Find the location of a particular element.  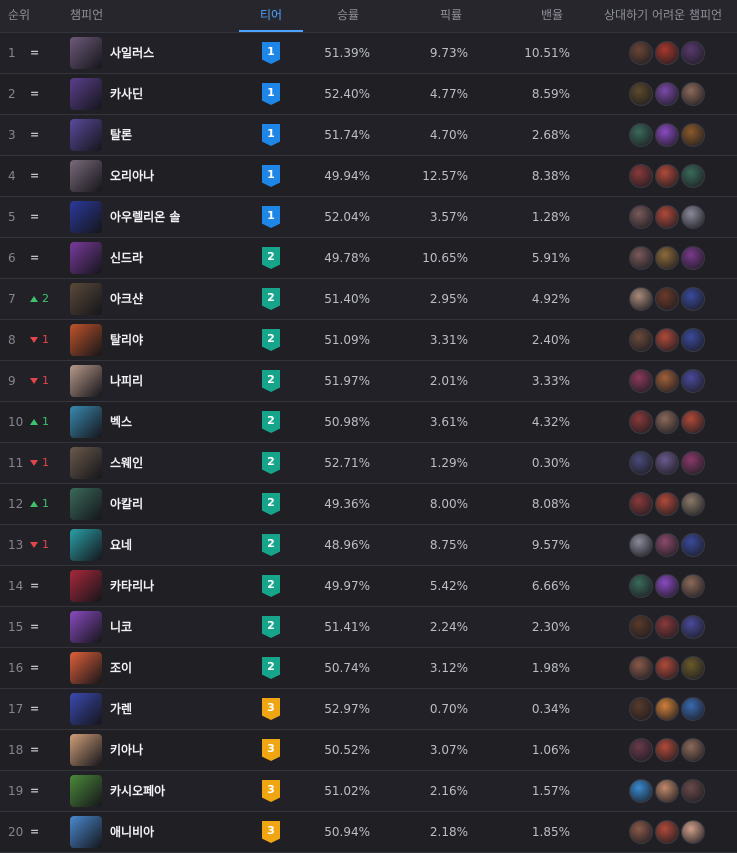

table-row: 6 = 신드라 2 49.78% 10.65% 5.91% is located at coordinates (368, 258).